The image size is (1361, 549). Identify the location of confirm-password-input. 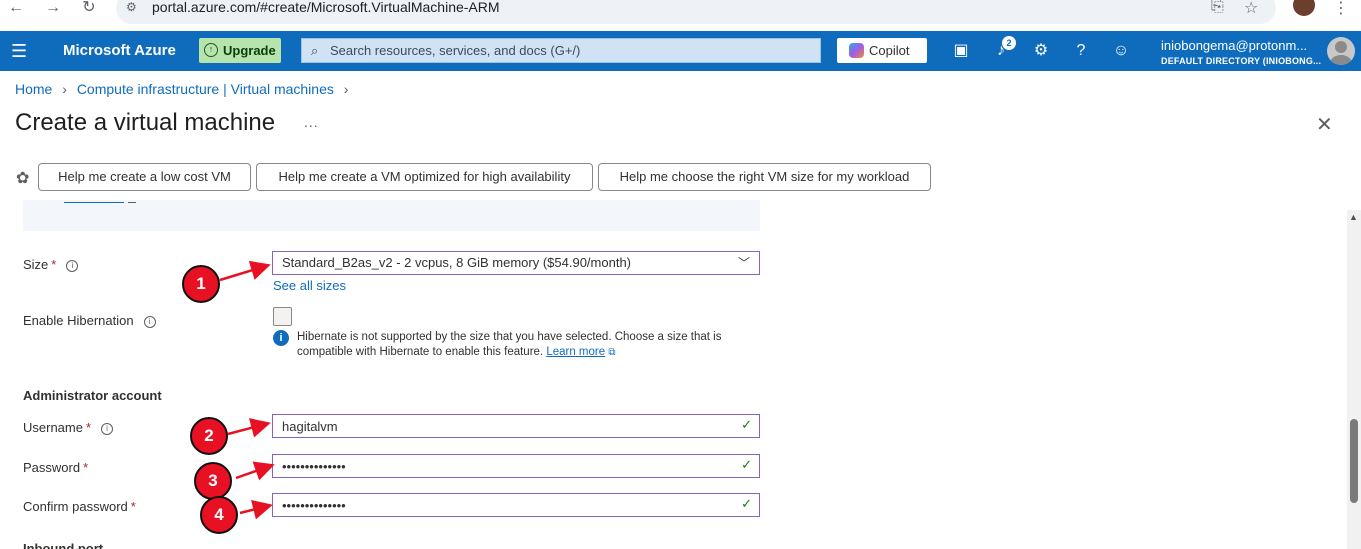
(502, 505).